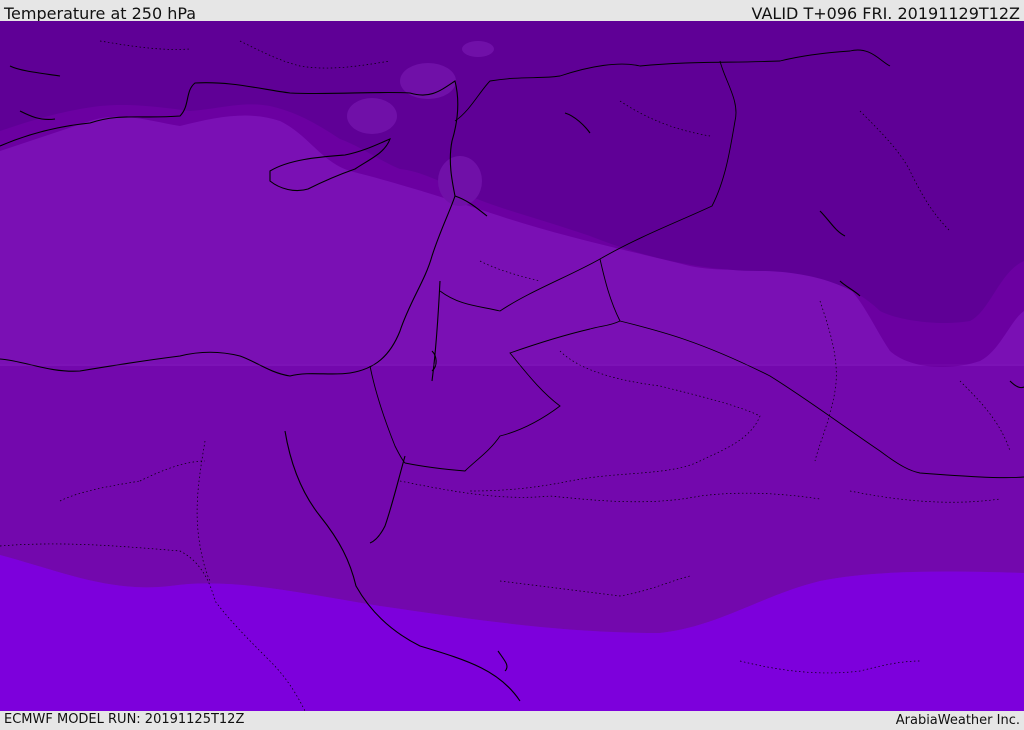 This screenshot has height=730, width=1024. Describe the element at coordinates (957, 720) in the screenshot. I see `brand-name: ArabiaWeather Inc.` at that location.